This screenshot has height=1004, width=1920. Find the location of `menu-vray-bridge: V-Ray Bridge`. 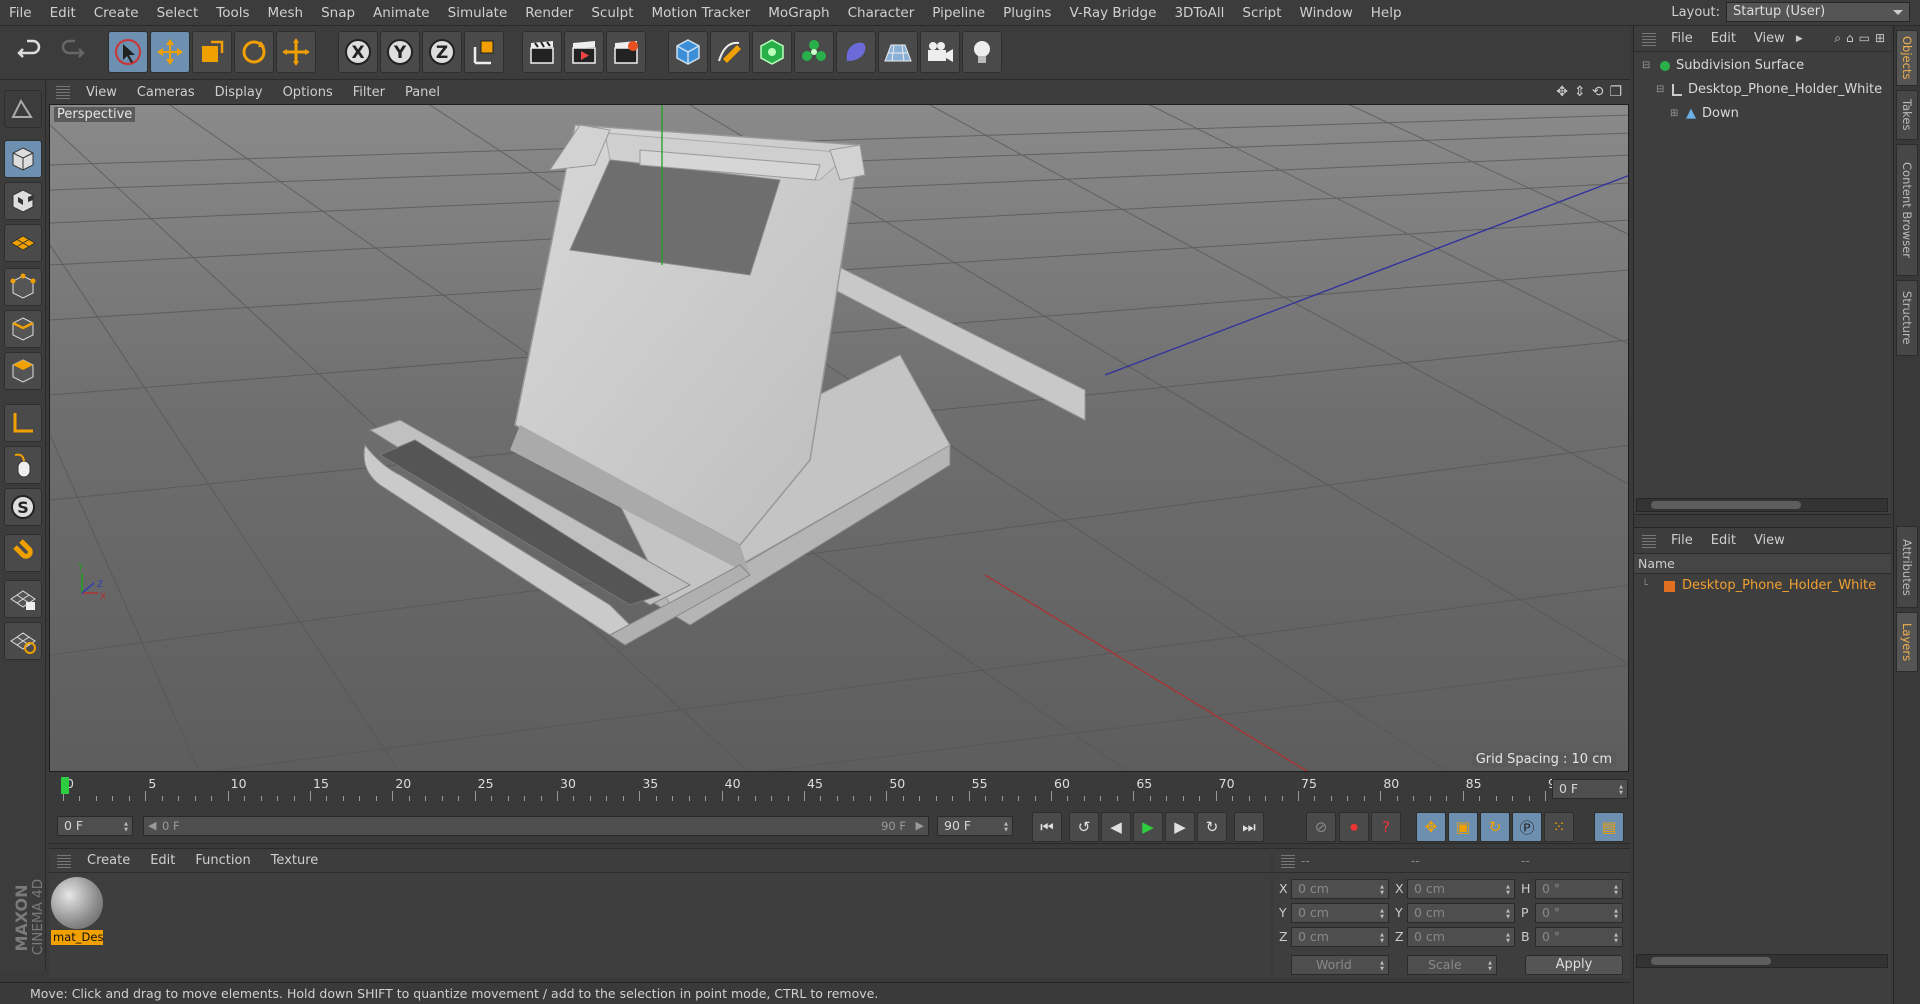

menu-vray-bridge: V-Ray Bridge is located at coordinates (1112, 13).